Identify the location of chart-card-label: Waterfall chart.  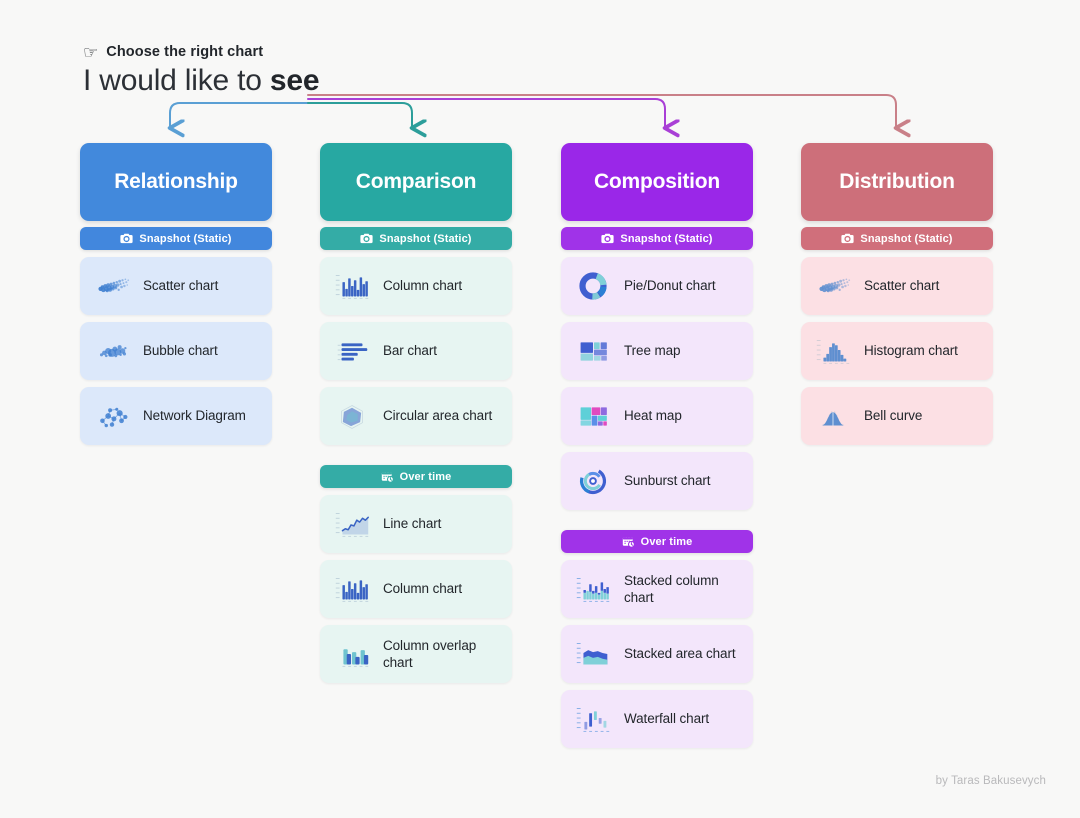
(667, 719).